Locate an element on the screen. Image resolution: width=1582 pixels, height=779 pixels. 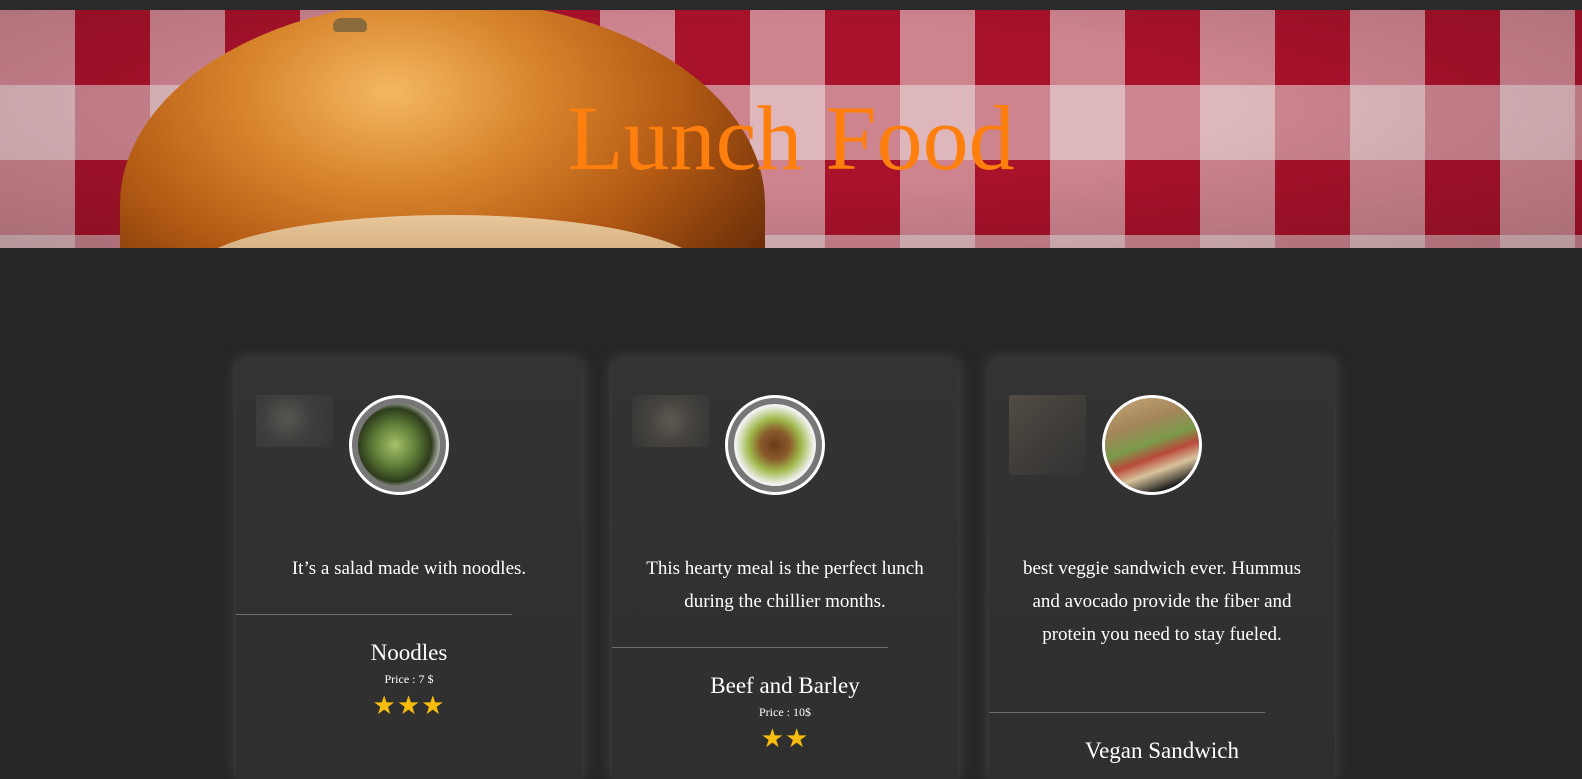
card-description: It’s a salad made with noodles. is located at coordinates (409, 568).